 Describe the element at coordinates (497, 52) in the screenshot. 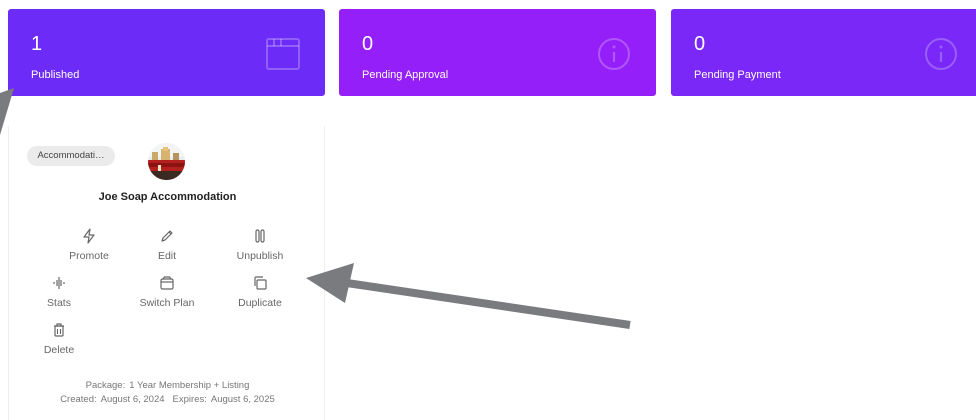

I see `stat-card-pending-approval: 0 Pending Approval` at that location.